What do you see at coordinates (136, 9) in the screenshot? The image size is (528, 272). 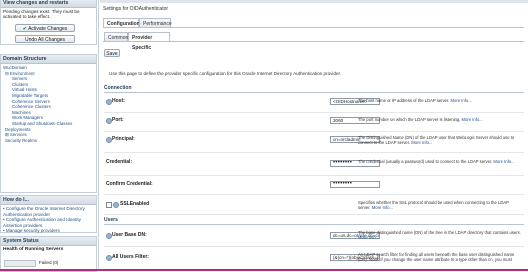 I see `settings-title: Settings for OIDAuthenticator` at bounding box center [136, 9].